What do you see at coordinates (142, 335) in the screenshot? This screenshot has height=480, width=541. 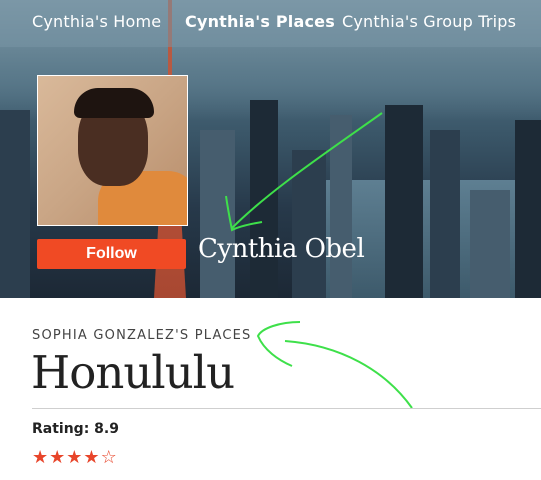 I see `places-owner-label: SOPHIA GONZALEZ'S PLACES` at bounding box center [142, 335].